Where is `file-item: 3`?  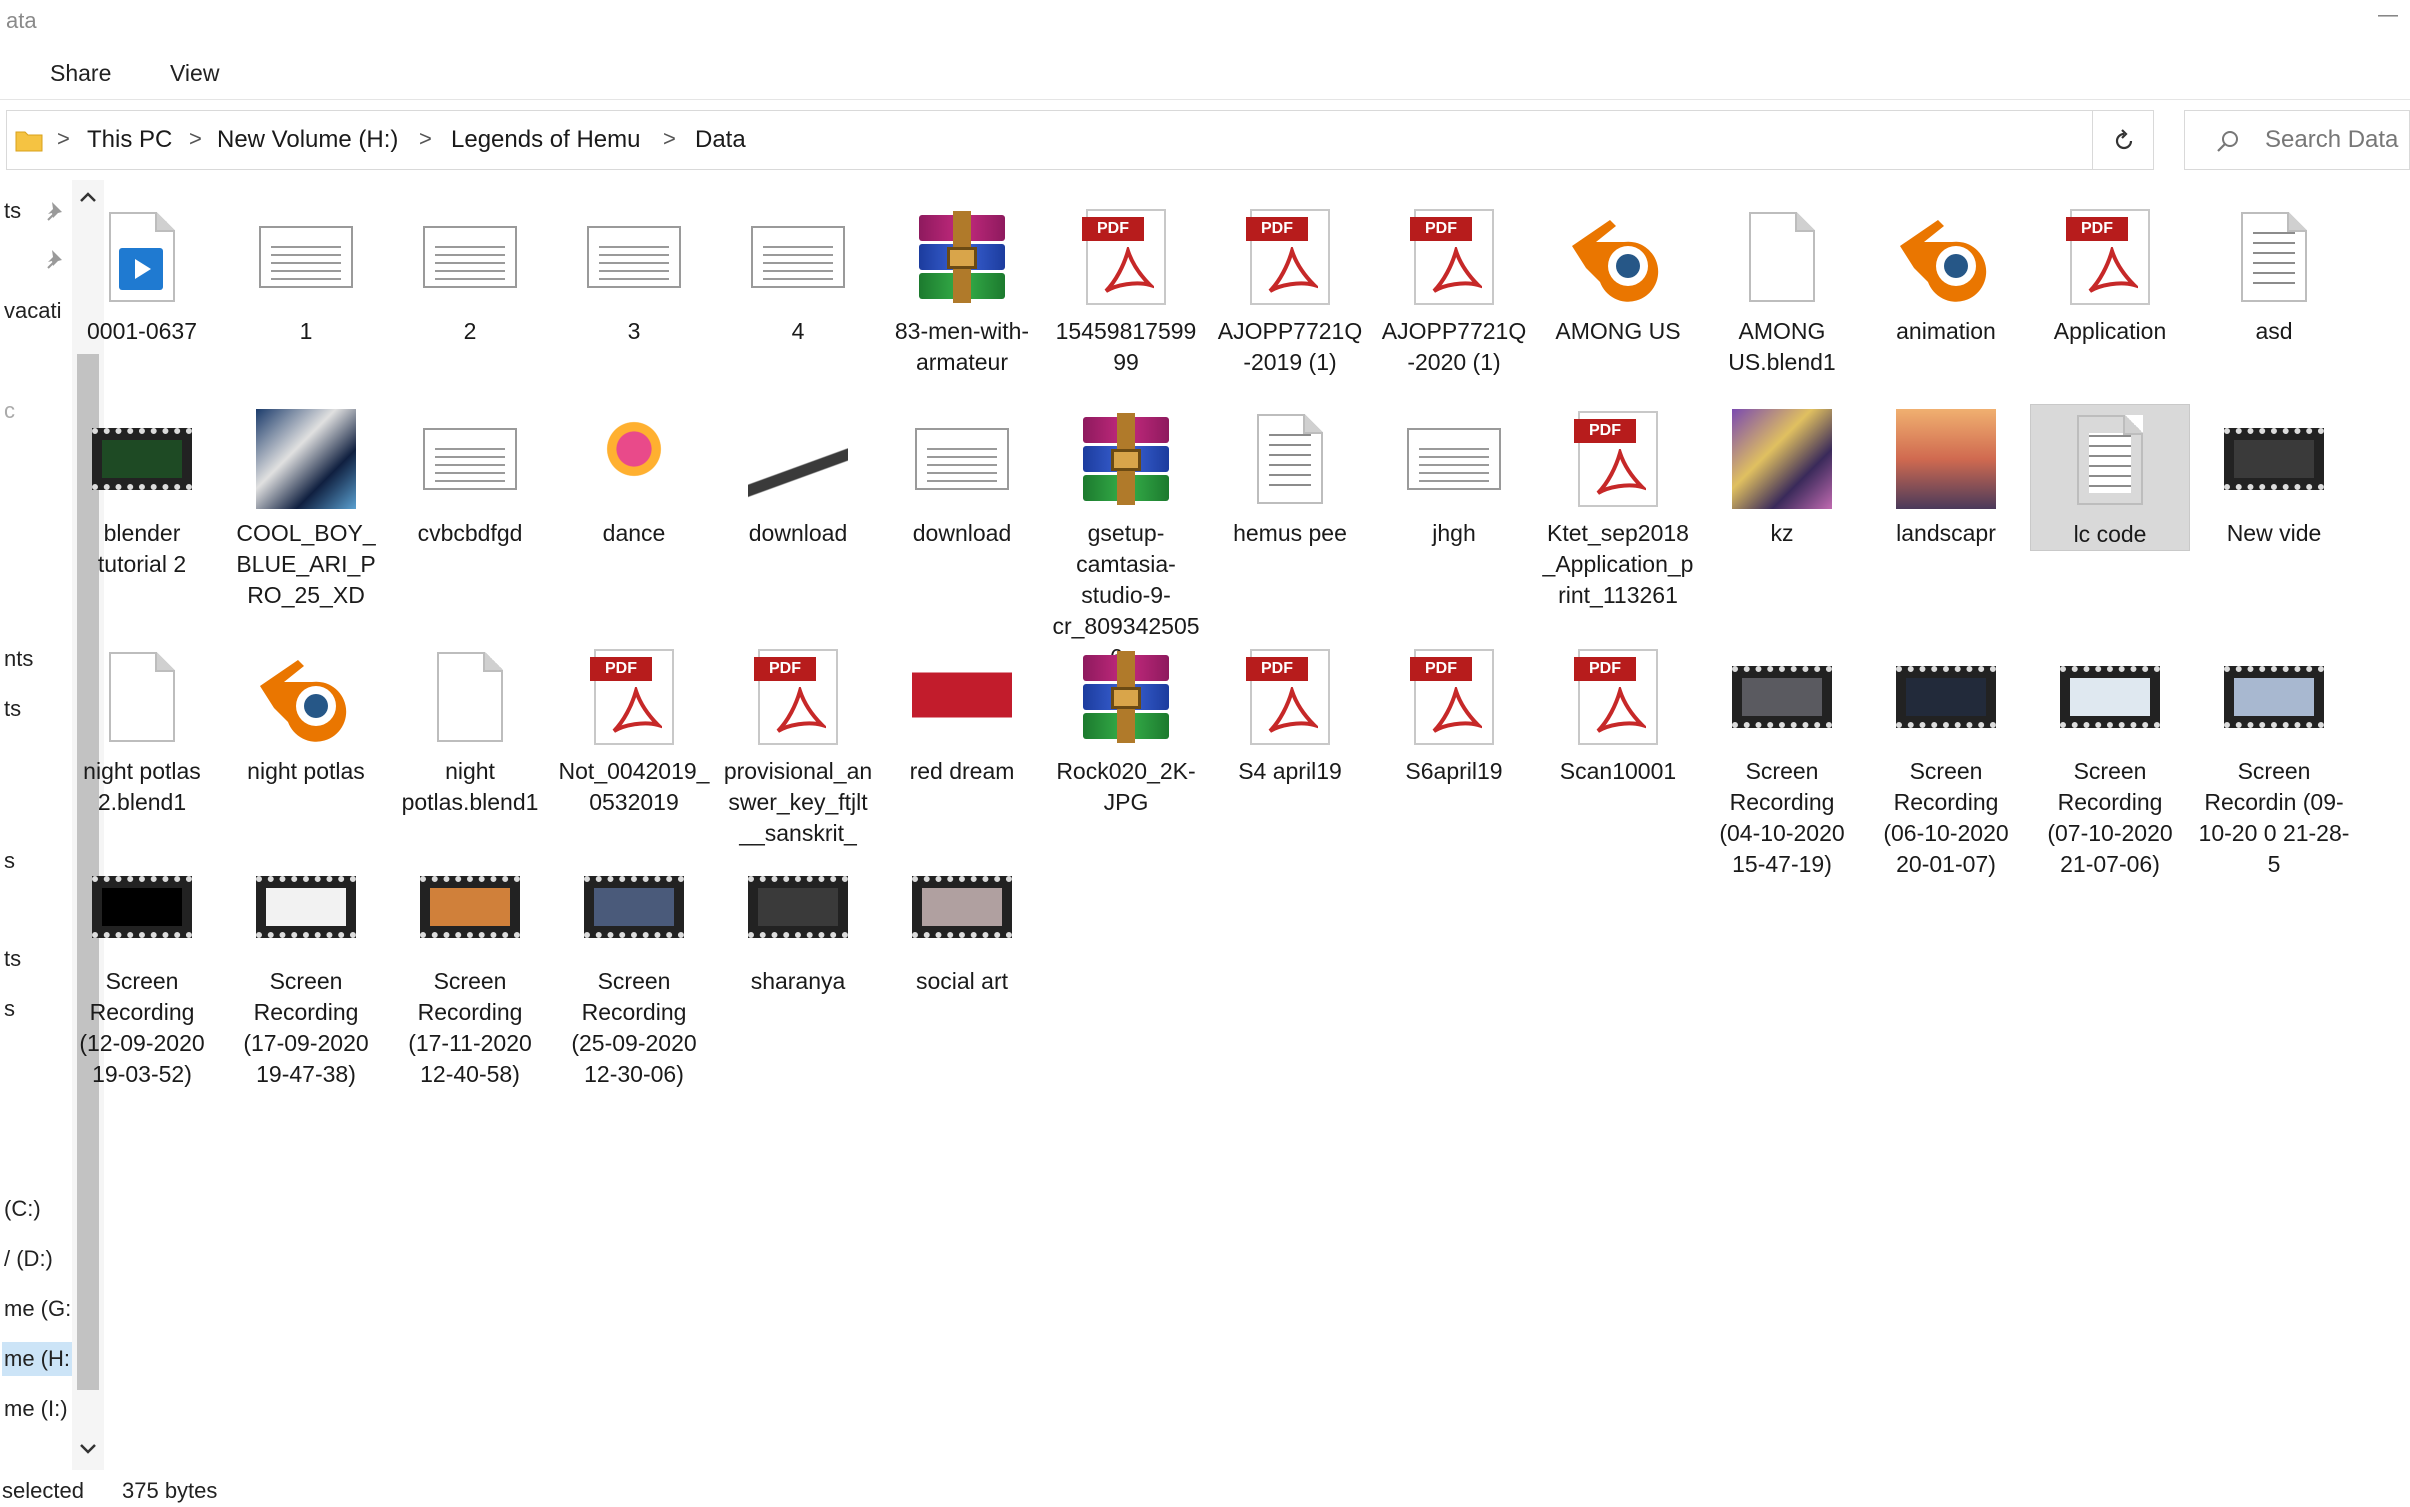
file-item: 3 is located at coordinates (634, 274).